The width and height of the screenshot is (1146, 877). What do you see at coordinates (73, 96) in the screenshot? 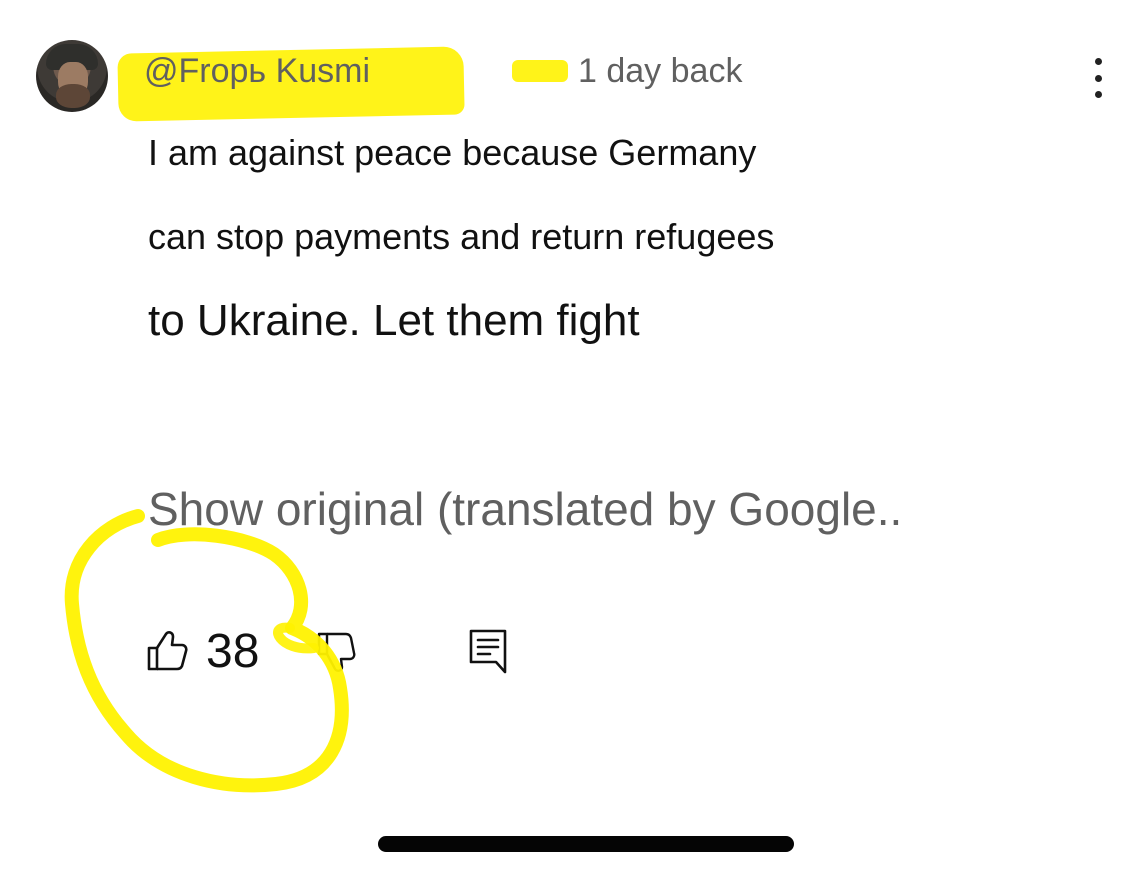
I see `avatar-beard` at bounding box center [73, 96].